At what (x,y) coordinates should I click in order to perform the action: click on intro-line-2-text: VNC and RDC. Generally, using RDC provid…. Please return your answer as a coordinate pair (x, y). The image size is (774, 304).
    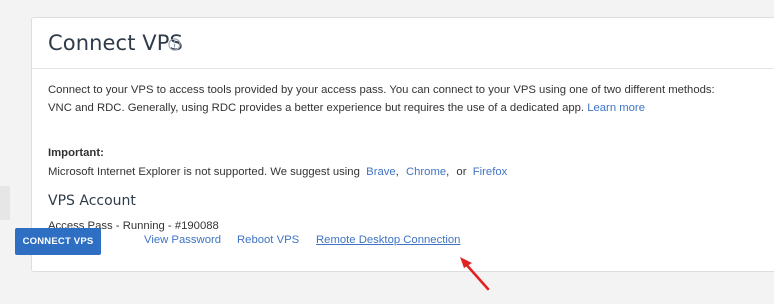
    Looking at the image, I should click on (316, 108).